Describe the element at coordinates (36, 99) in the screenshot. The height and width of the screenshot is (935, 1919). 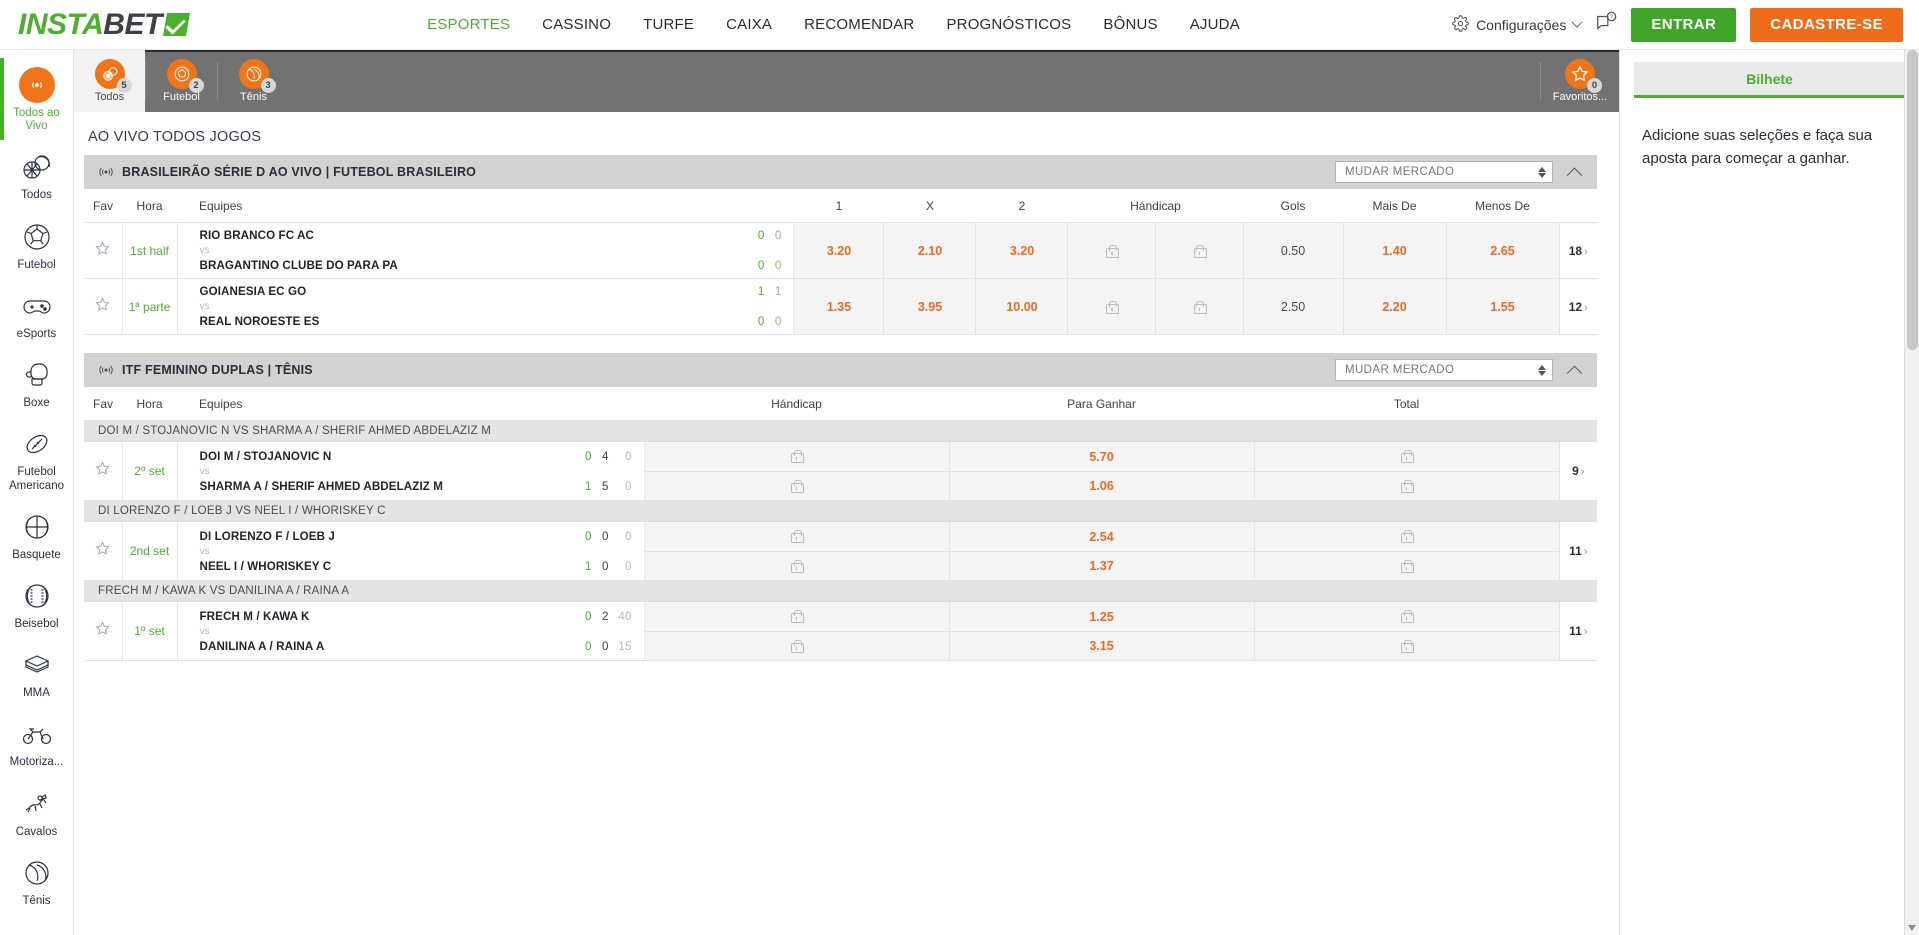
I see `sidebar-item-todos-ao-vivo: Todos ao Vivo` at that location.